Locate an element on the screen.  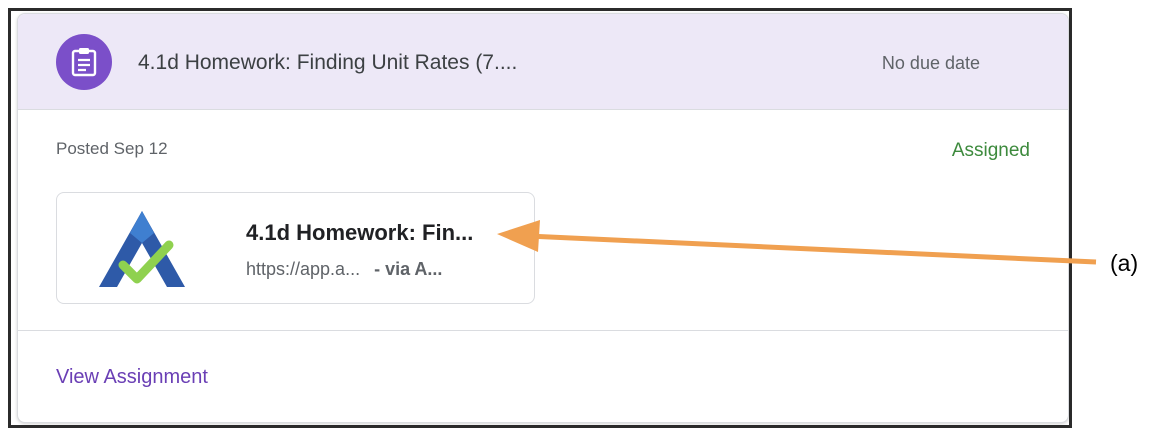
annotation-arrow is located at coordinates (797, 242).